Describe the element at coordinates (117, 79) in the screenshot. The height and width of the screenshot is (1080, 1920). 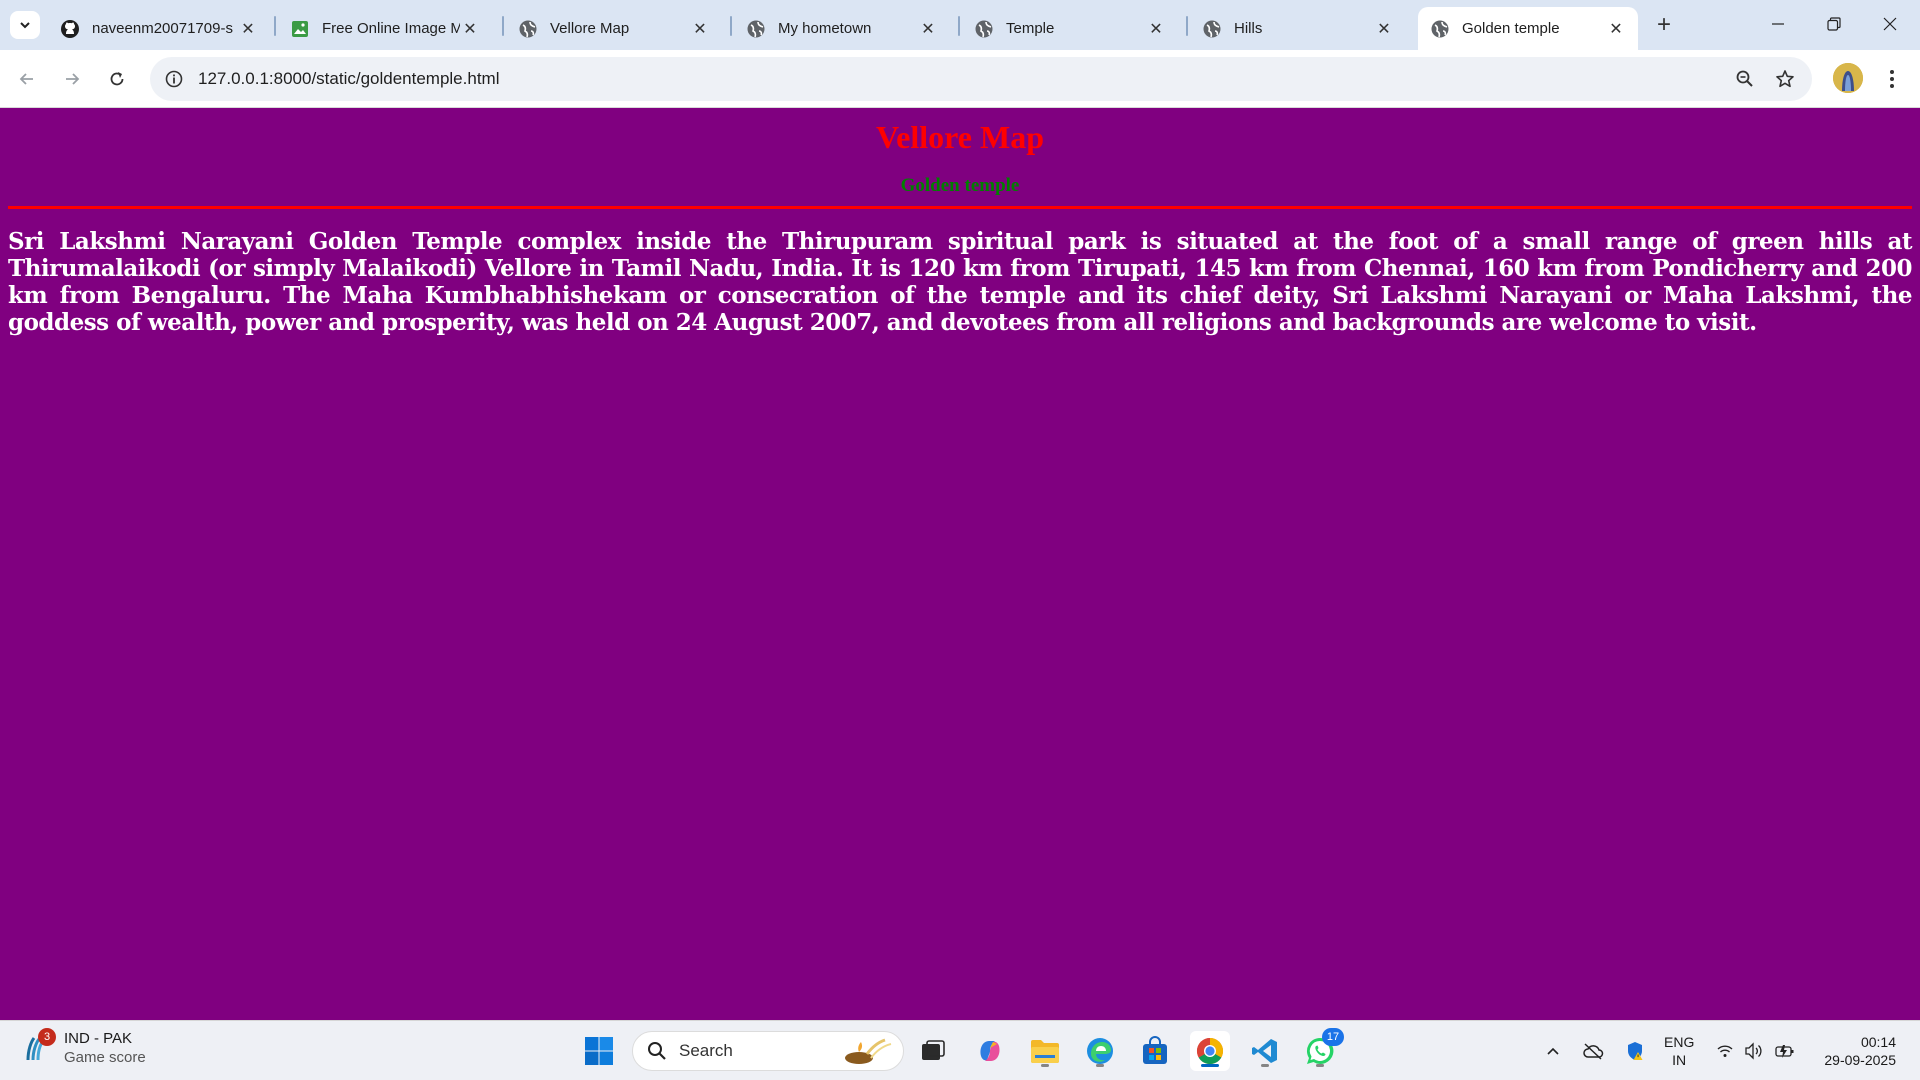
I see `reload-button` at that location.